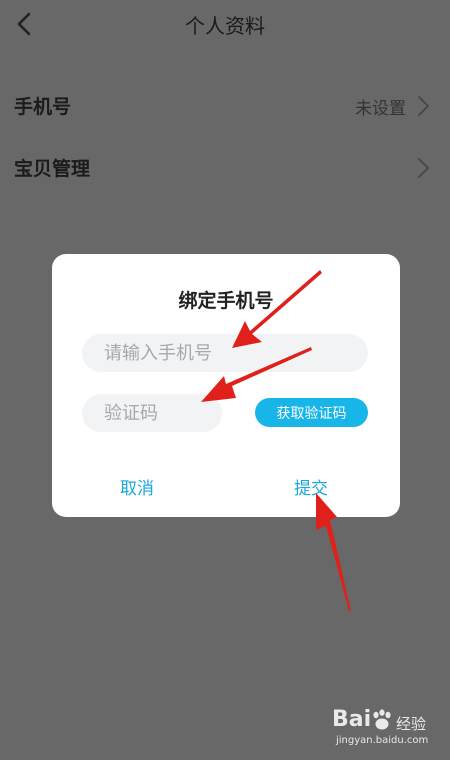  Describe the element at coordinates (382, 719) in the screenshot. I see `paw-logo-icon` at that location.